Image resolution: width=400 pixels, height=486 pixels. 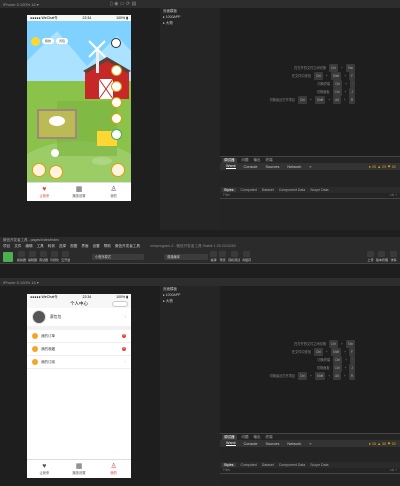 What do you see at coordinates (116, 134) in the screenshot?
I see `game-clock-button` at bounding box center [116, 134].